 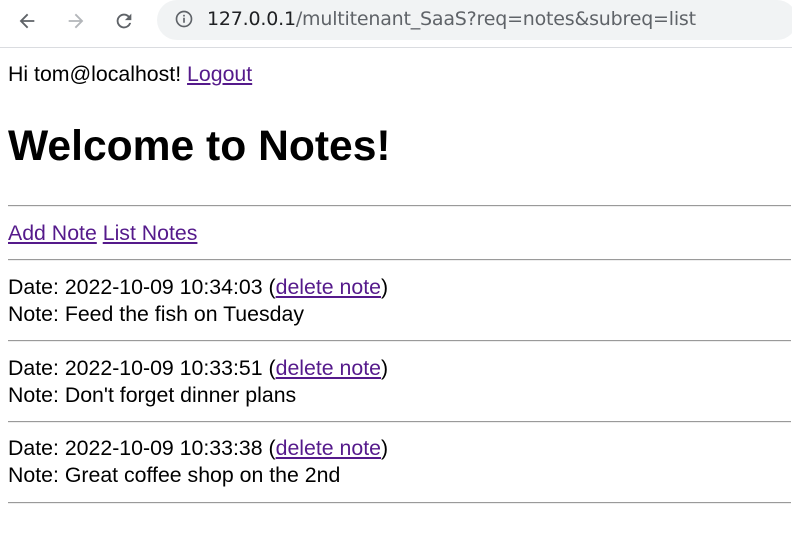 I want to click on page-title: Welcome to Notes!, so click(x=199, y=146).